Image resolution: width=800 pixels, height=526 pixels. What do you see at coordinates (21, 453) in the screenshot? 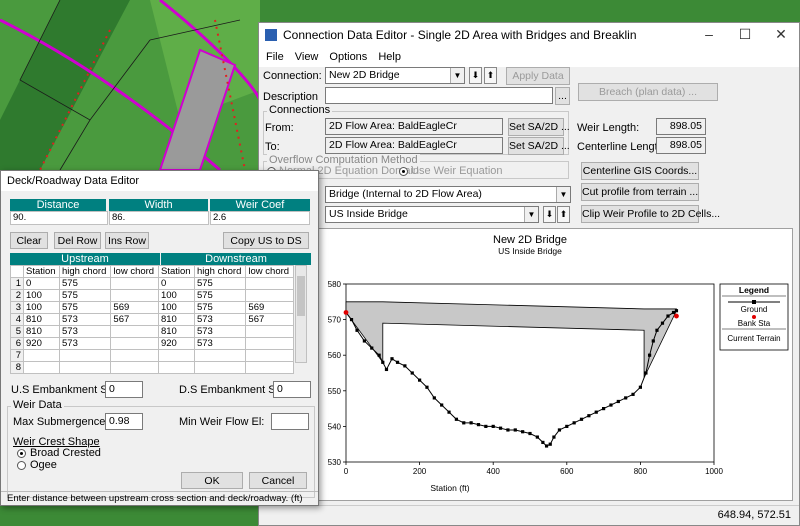
I see `broad-crested-radio` at bounding box center [21, 453].